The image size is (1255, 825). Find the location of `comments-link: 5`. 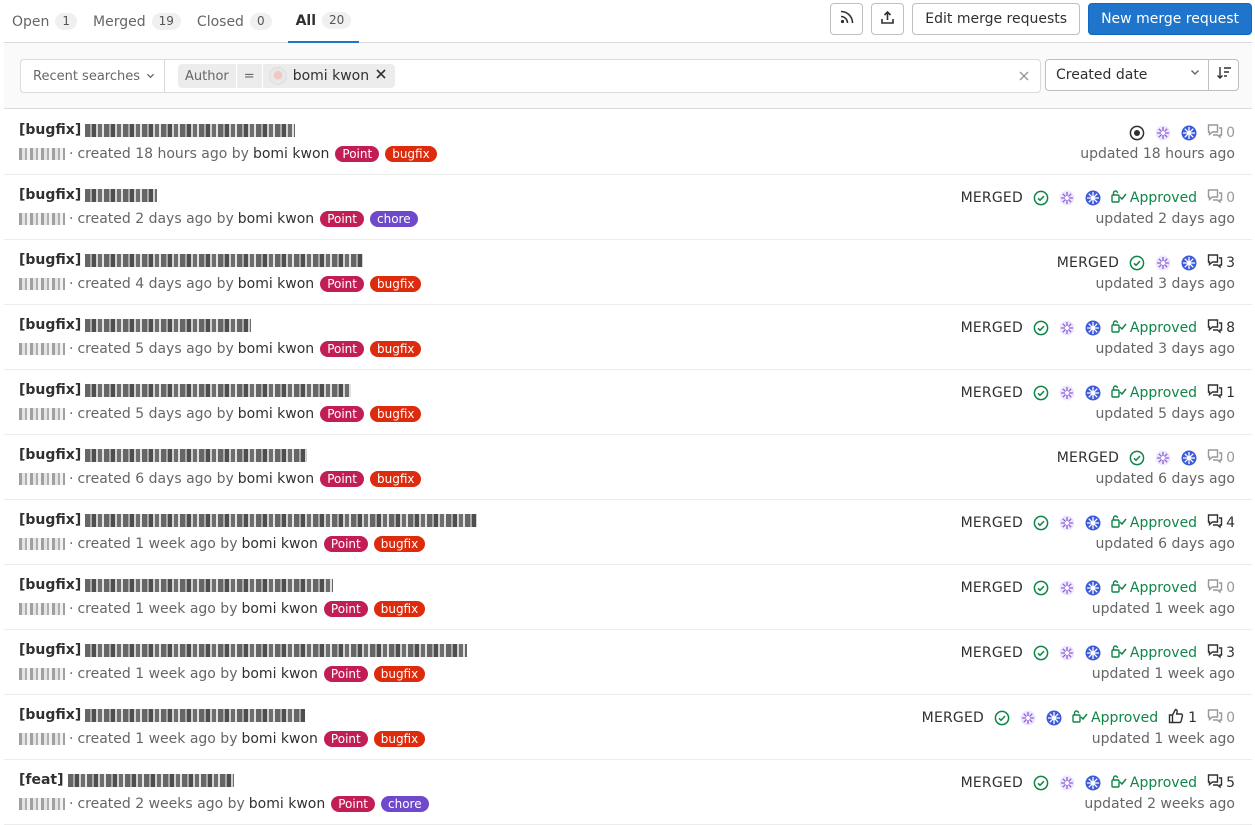

comments-link: 5 is located at coordinates (1221, 783).